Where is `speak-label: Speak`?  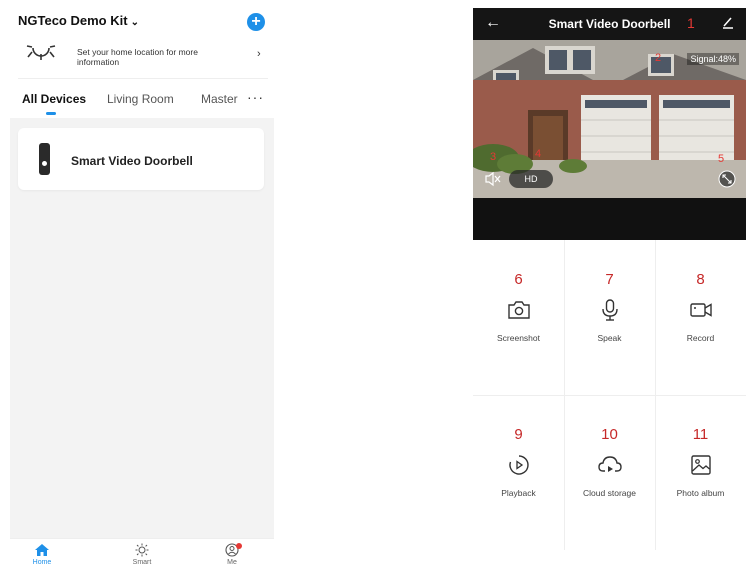
speak-label: Speak is located at coordinates (609, 338).